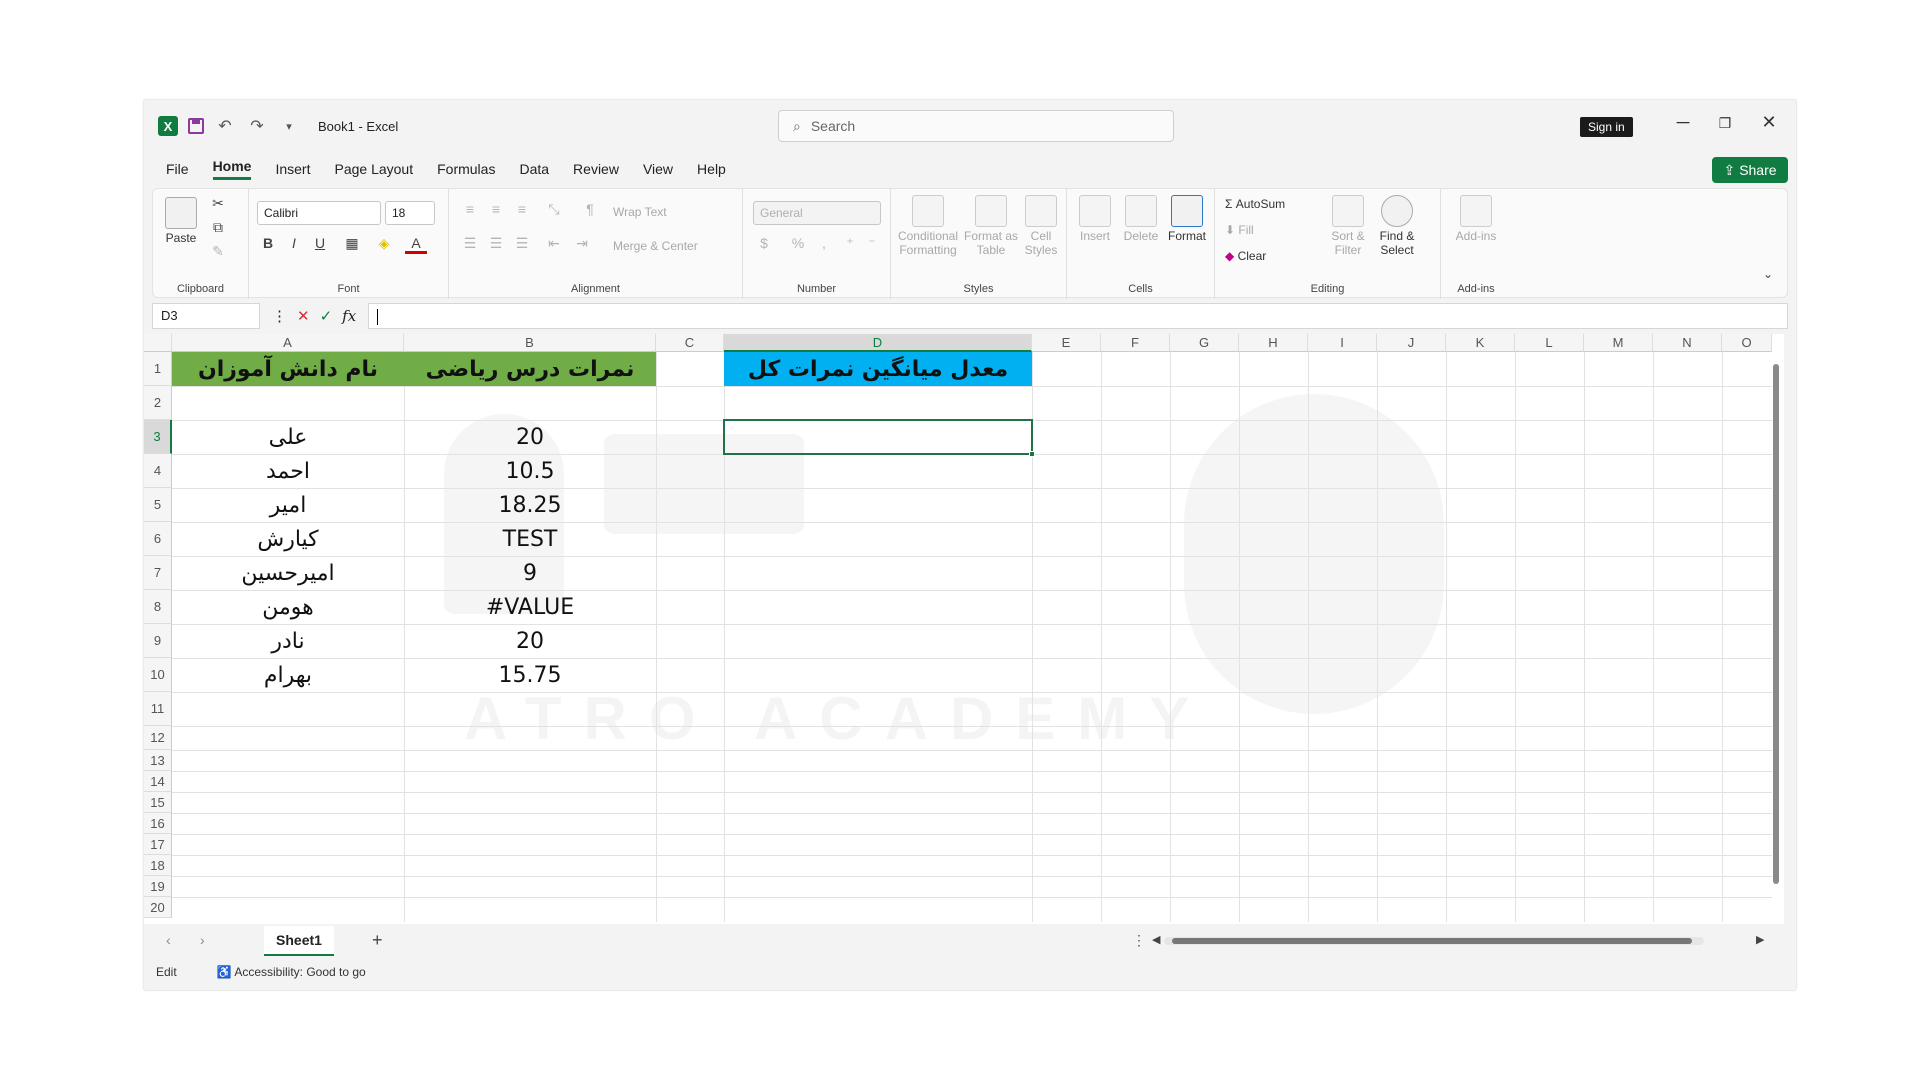 This screenshot has width=1920, height=1080. I want to click on search-input: ⌕ Search, so click(976, 126).